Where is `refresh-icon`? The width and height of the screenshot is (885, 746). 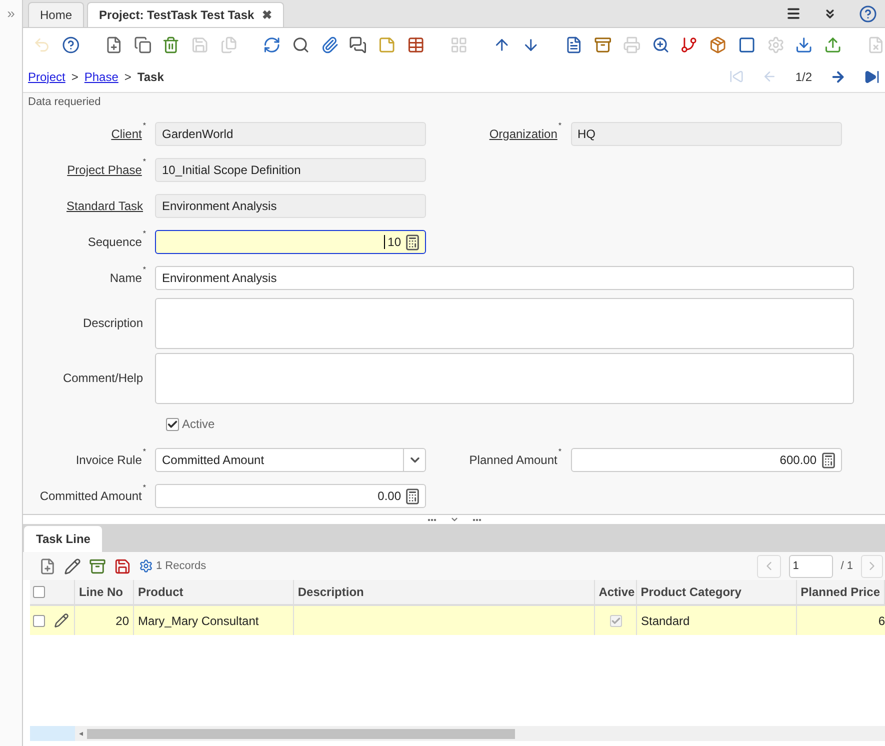 refresh-icon is located at coordinates (272, 44).